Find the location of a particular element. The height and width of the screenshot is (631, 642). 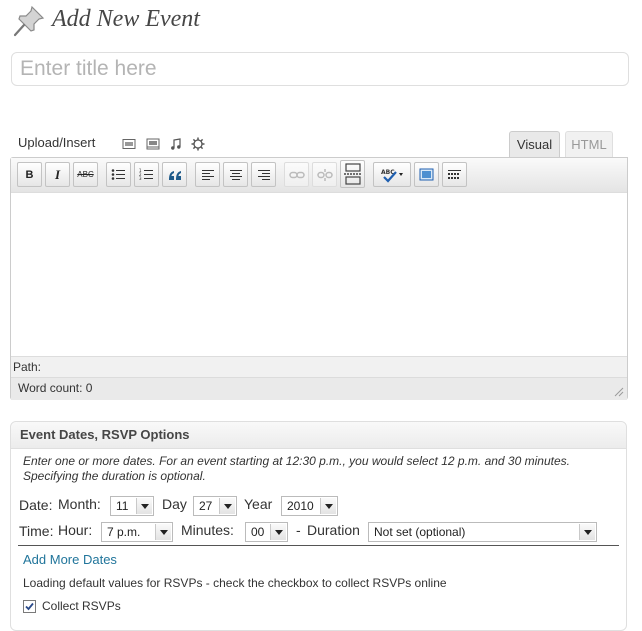

day-label: Day is located at coordinates (174, 504).